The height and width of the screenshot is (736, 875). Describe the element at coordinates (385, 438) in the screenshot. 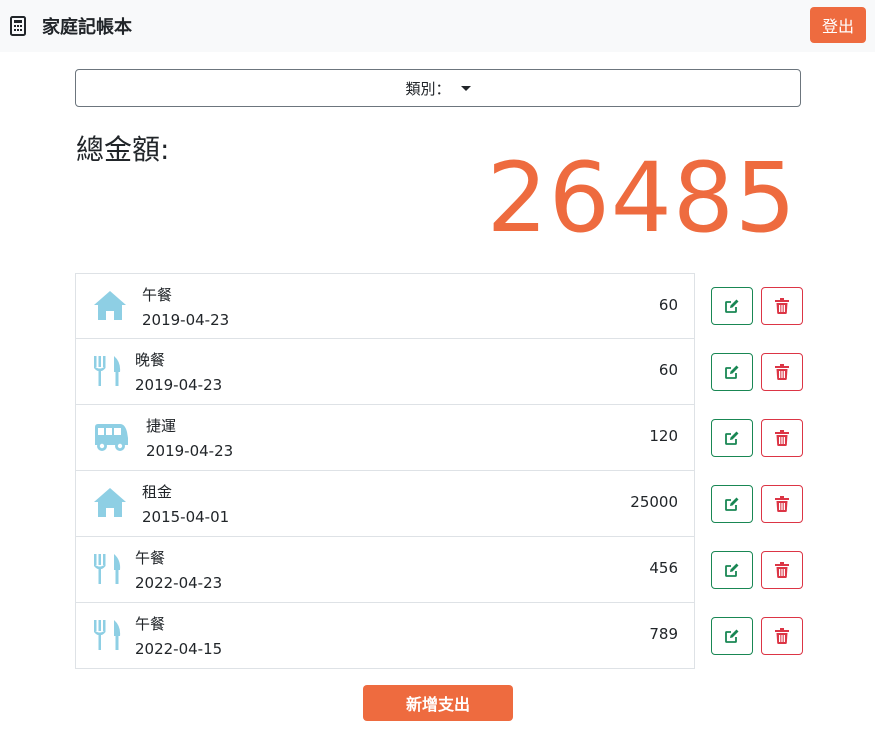

I see `expense-row: 捷運 2019-04-23 120` at that location.